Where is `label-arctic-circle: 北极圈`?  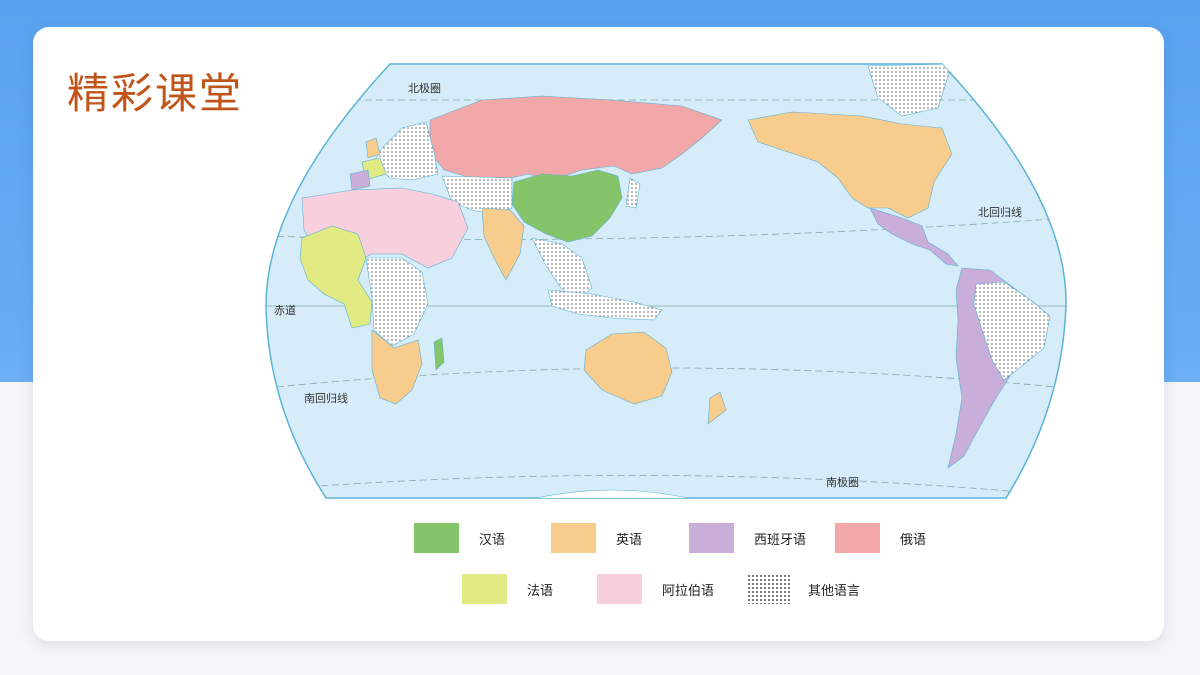
label-arctic-circle: 北极圈 is located at coordinates (424, 88).